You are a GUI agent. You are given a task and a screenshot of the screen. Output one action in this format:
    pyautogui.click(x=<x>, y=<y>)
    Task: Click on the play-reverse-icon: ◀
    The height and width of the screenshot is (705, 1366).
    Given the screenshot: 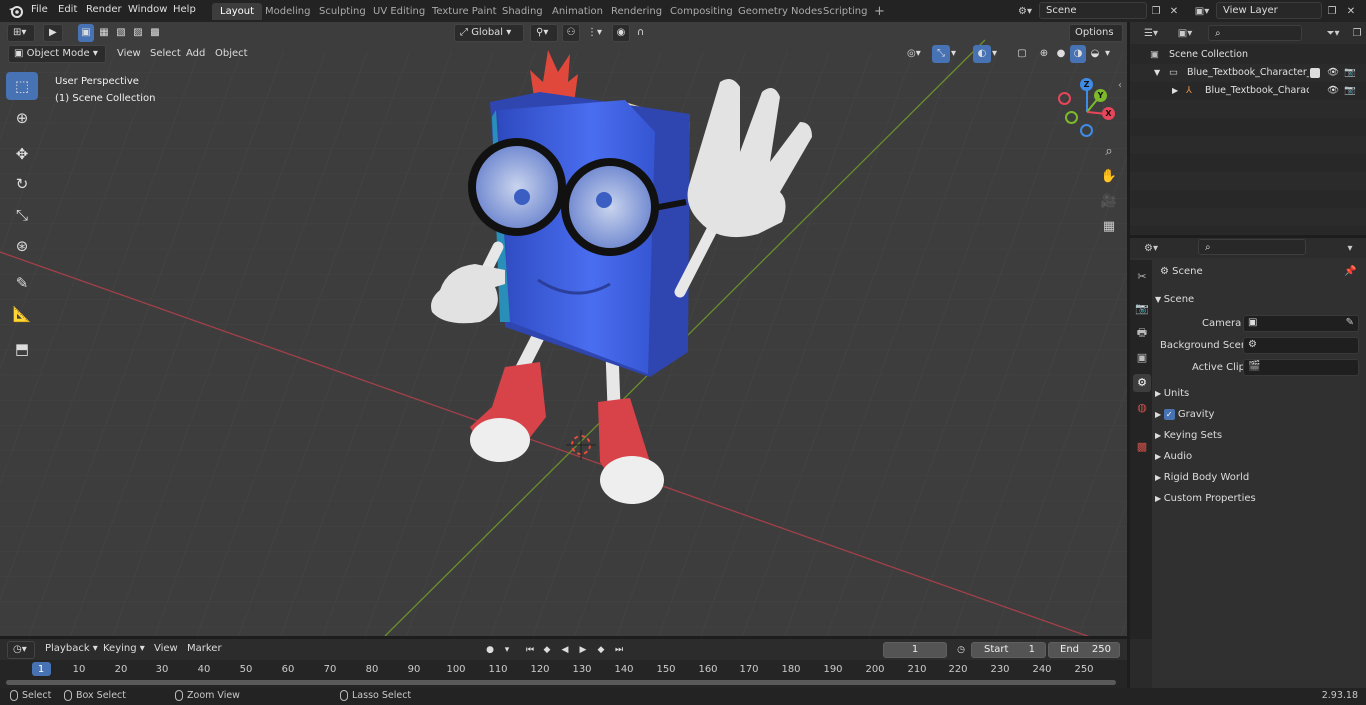 What is the action you would take?
    pyautogui.click(x=565, y=650)
    